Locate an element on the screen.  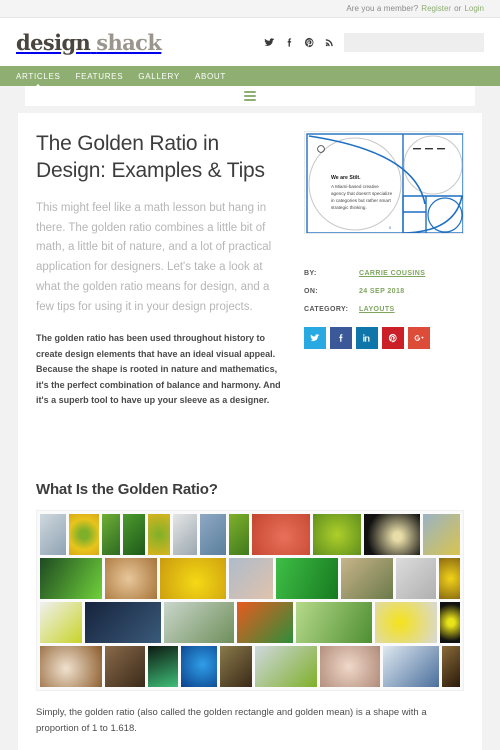
search-input is located at coordinates (414, 42).